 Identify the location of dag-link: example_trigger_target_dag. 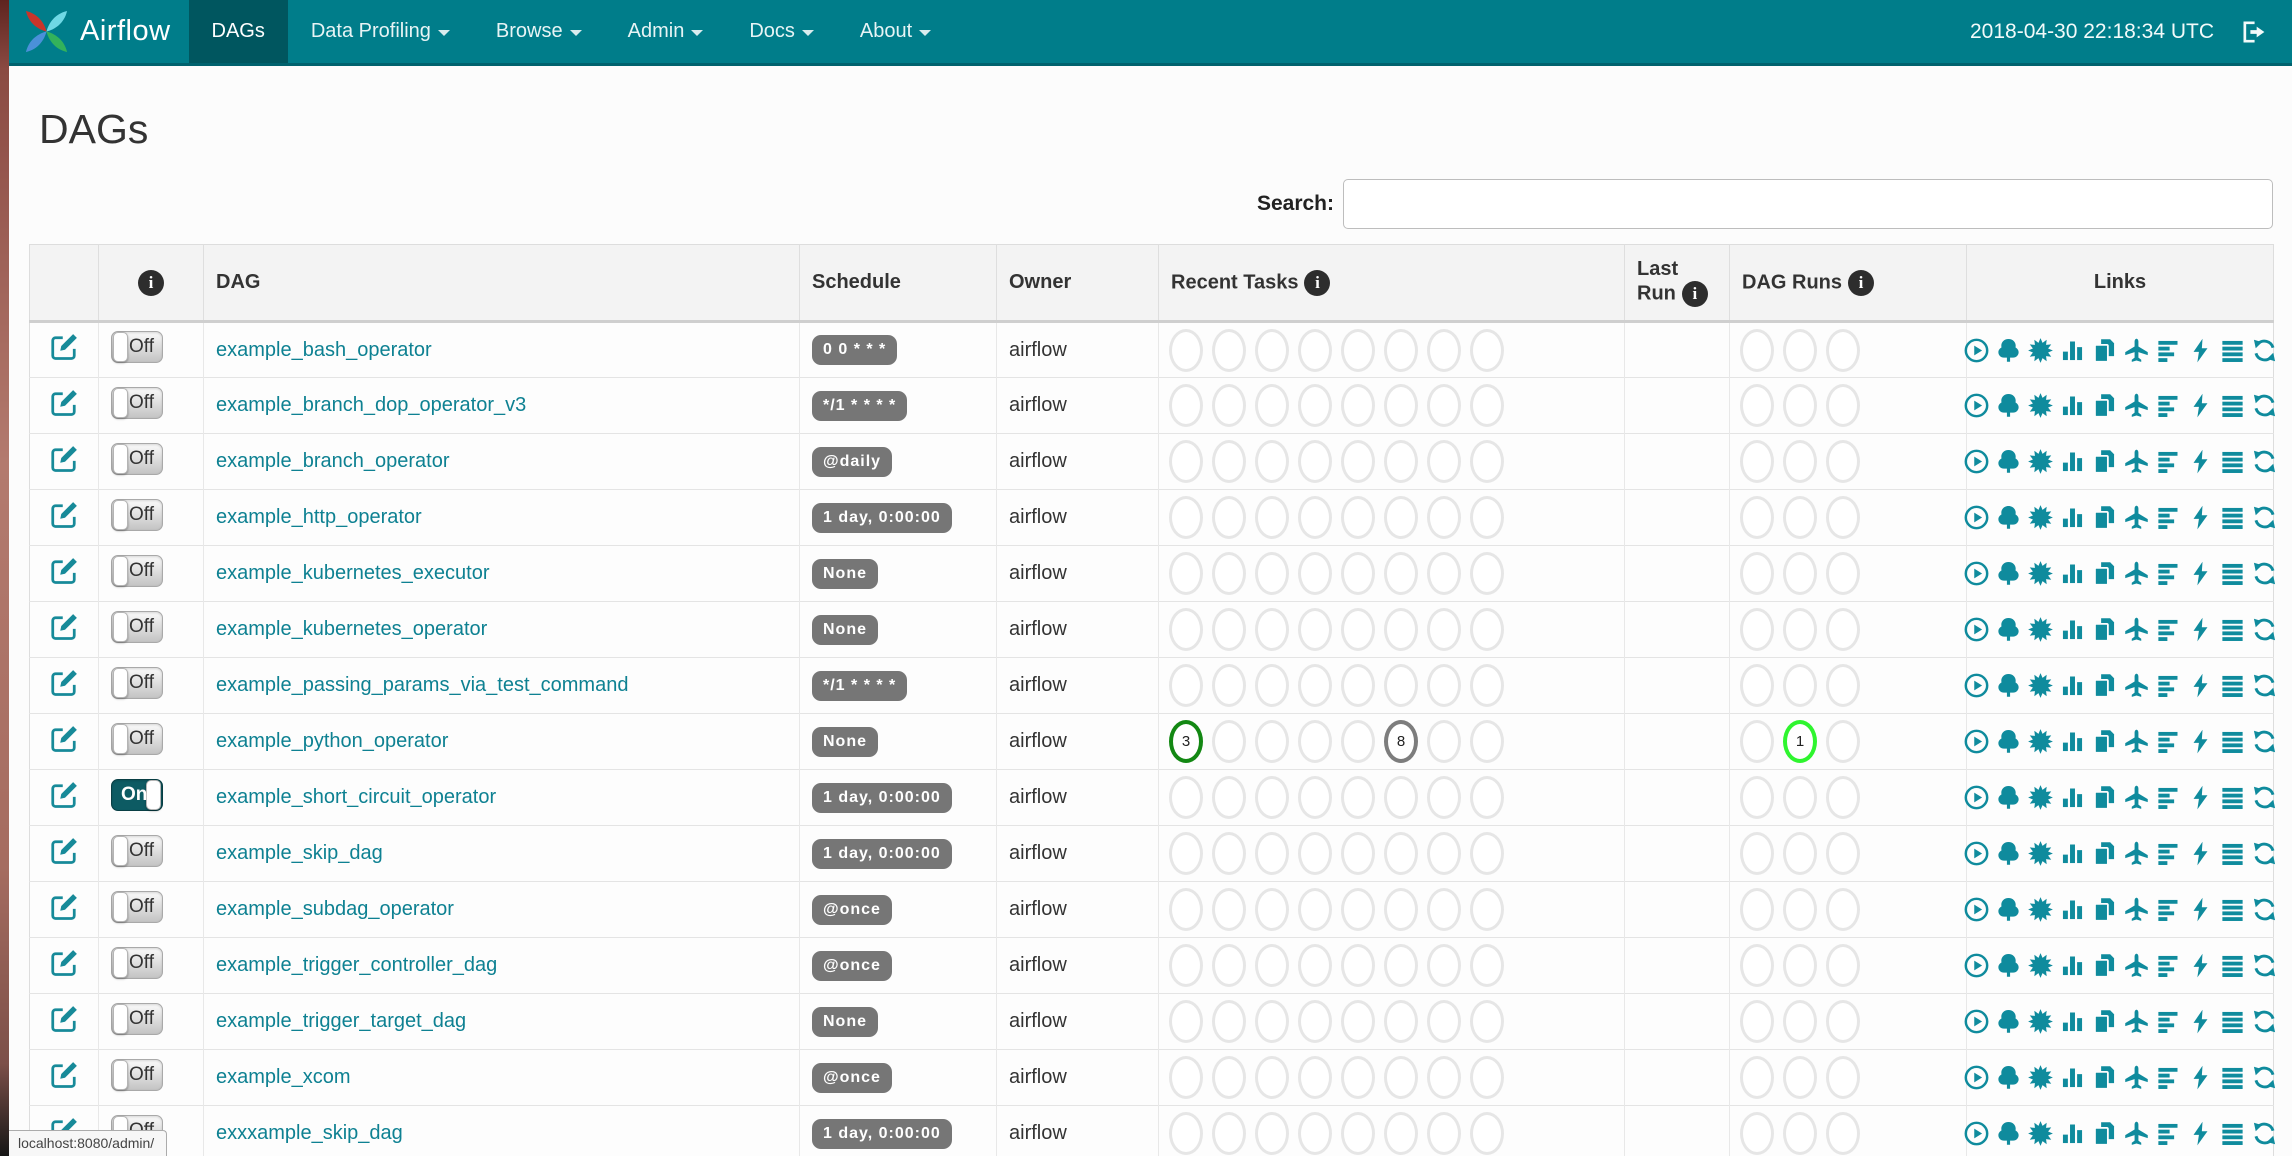
(341, 1021).